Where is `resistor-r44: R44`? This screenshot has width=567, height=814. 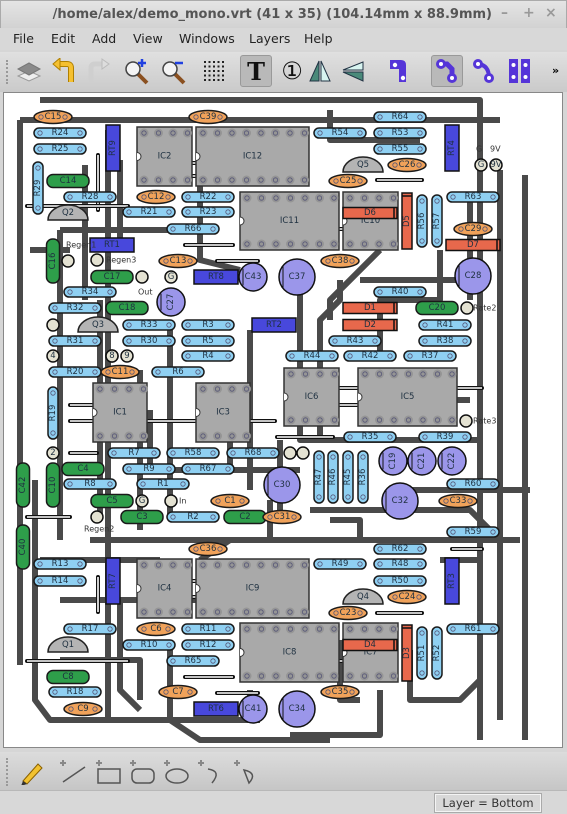
resistor-r44: R44 is located at coordinates (312, 356).